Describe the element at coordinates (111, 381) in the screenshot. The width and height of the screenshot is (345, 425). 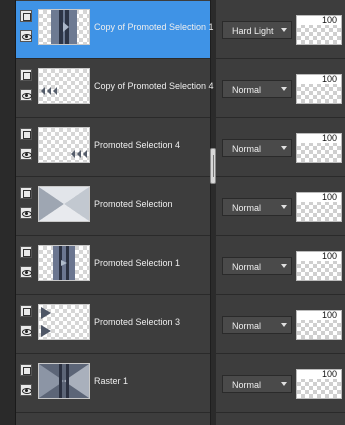
I see `layer-name: Raster 1` at that location.